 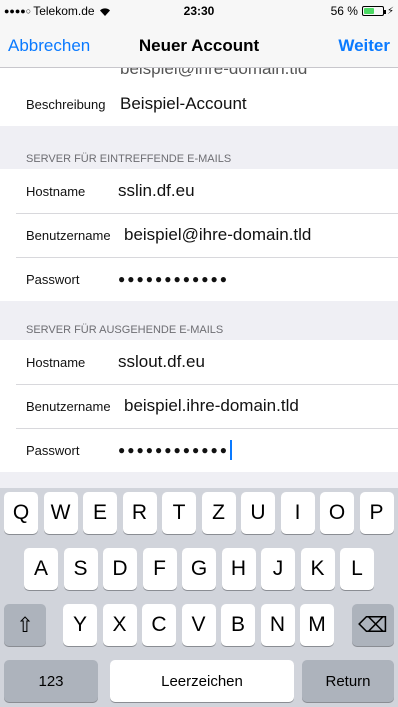 What do you see at coordinates (238, 625) in the screenshot?
I see `key-b: B` at bounding box center [238, 625].